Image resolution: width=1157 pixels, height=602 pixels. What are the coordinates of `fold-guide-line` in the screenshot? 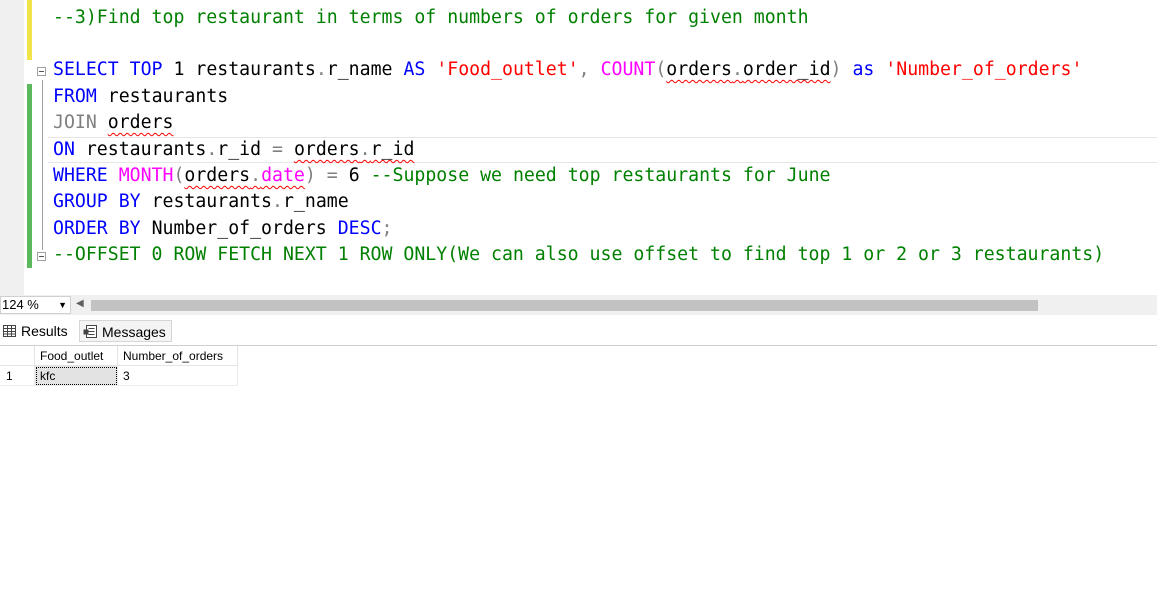 It's located at (42, 165).